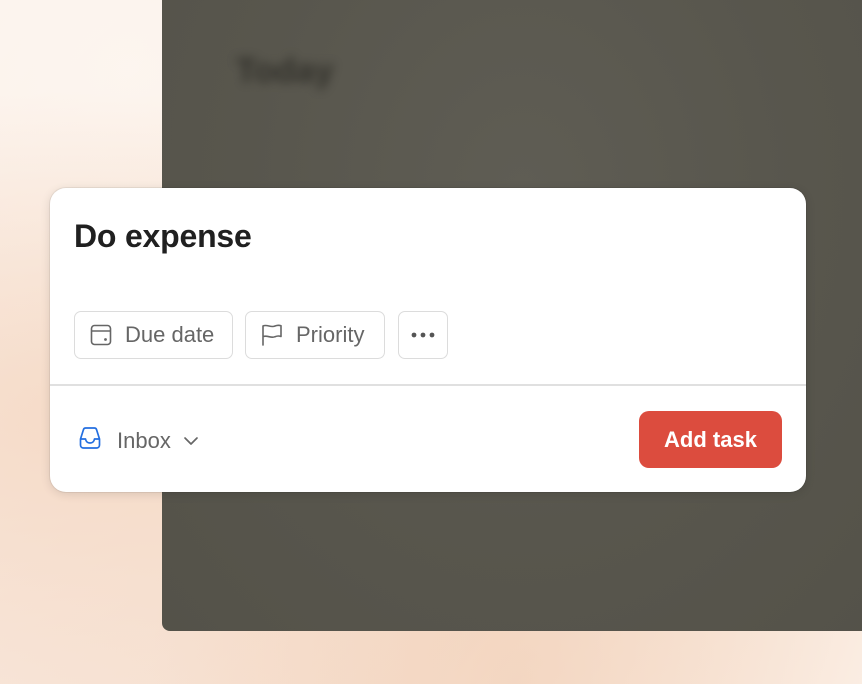 This screenshot has height=684, width=862. Describe the element at coordinates (191, 441) in the screenshot. I see `chevron-down-icon` at that location.